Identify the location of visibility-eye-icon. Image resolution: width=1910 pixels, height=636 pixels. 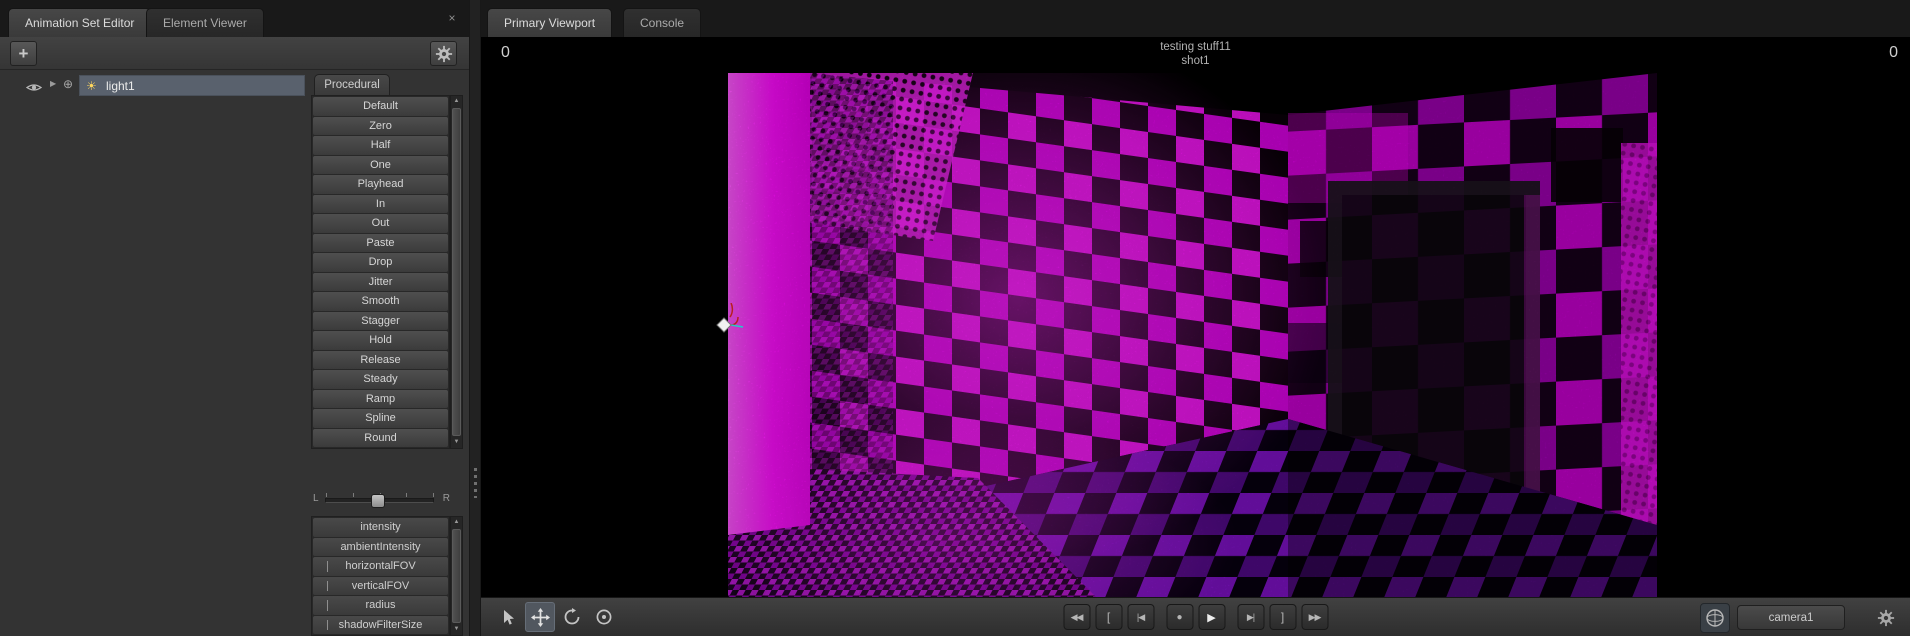
(34, 89).